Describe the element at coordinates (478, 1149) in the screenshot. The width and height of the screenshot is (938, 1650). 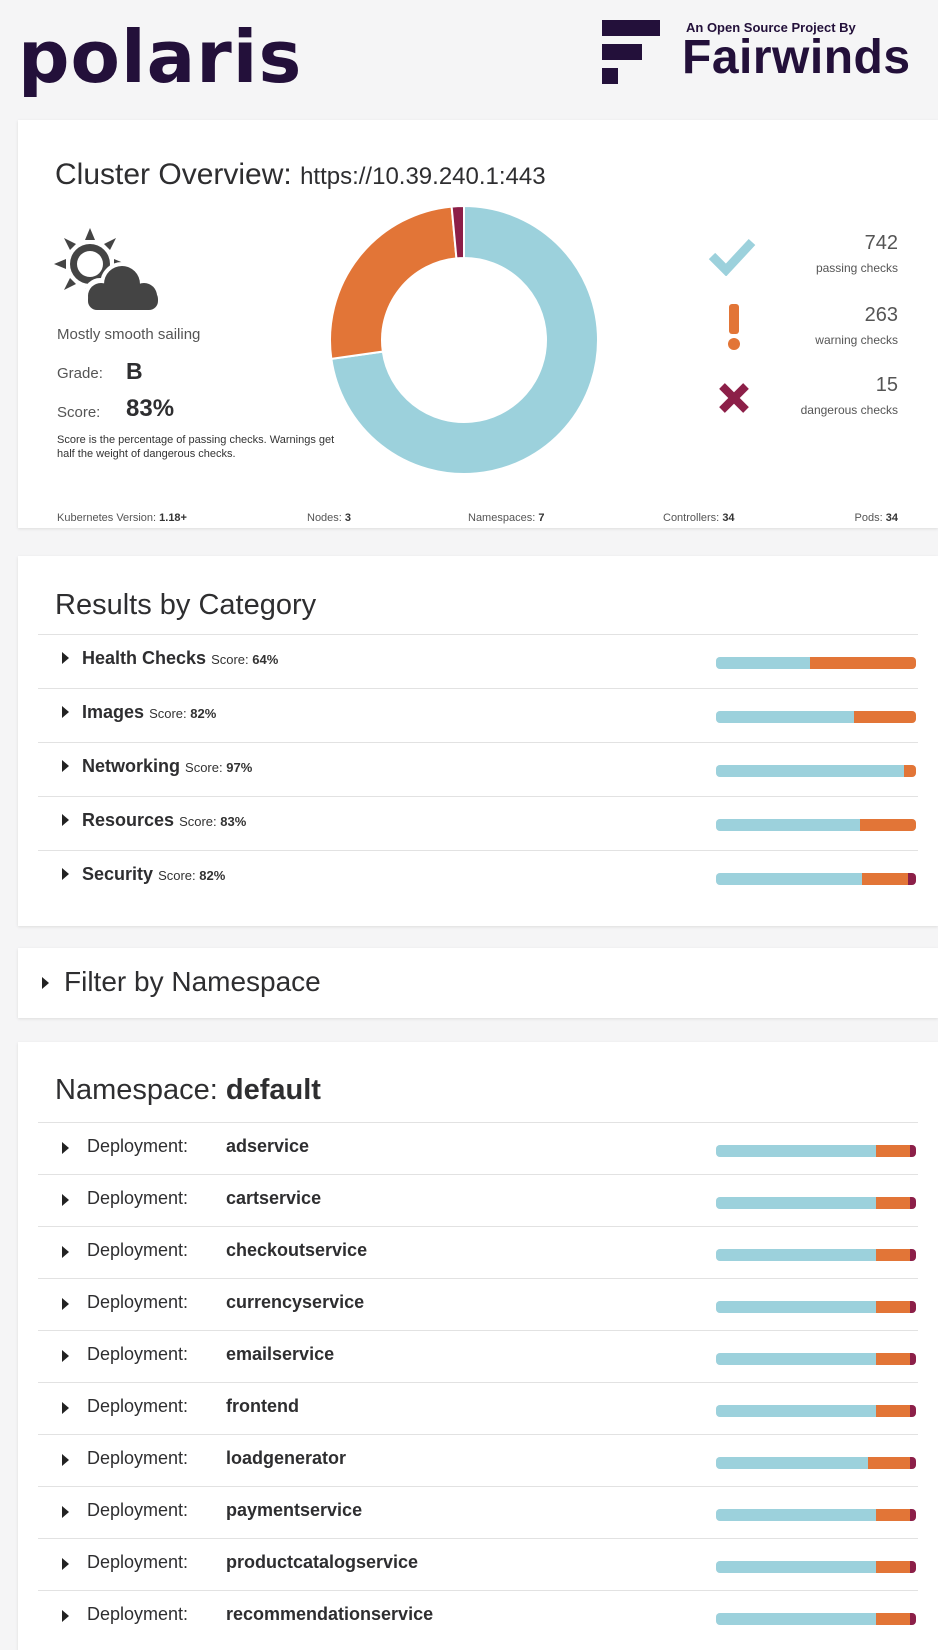
I see `deployment-row: Deployment: adservice` at that location.